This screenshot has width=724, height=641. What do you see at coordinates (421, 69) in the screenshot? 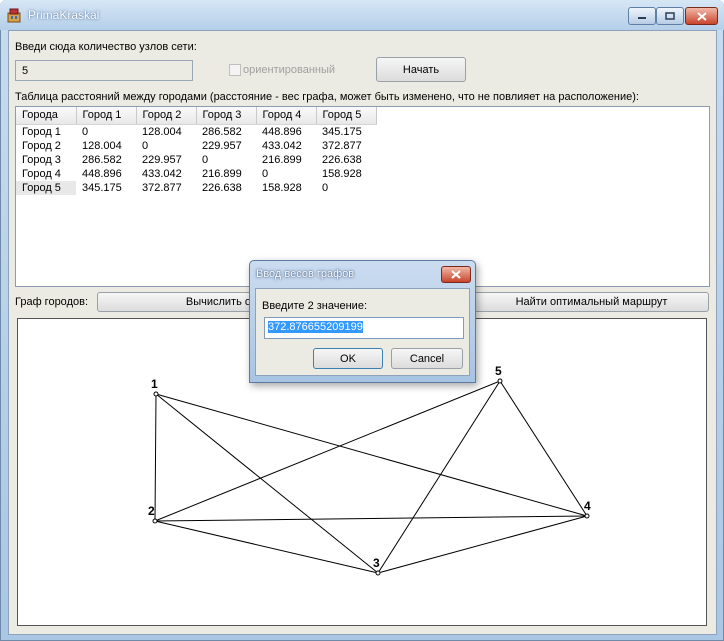
I see `start-button: Начать` at bounding box center [421, 69].